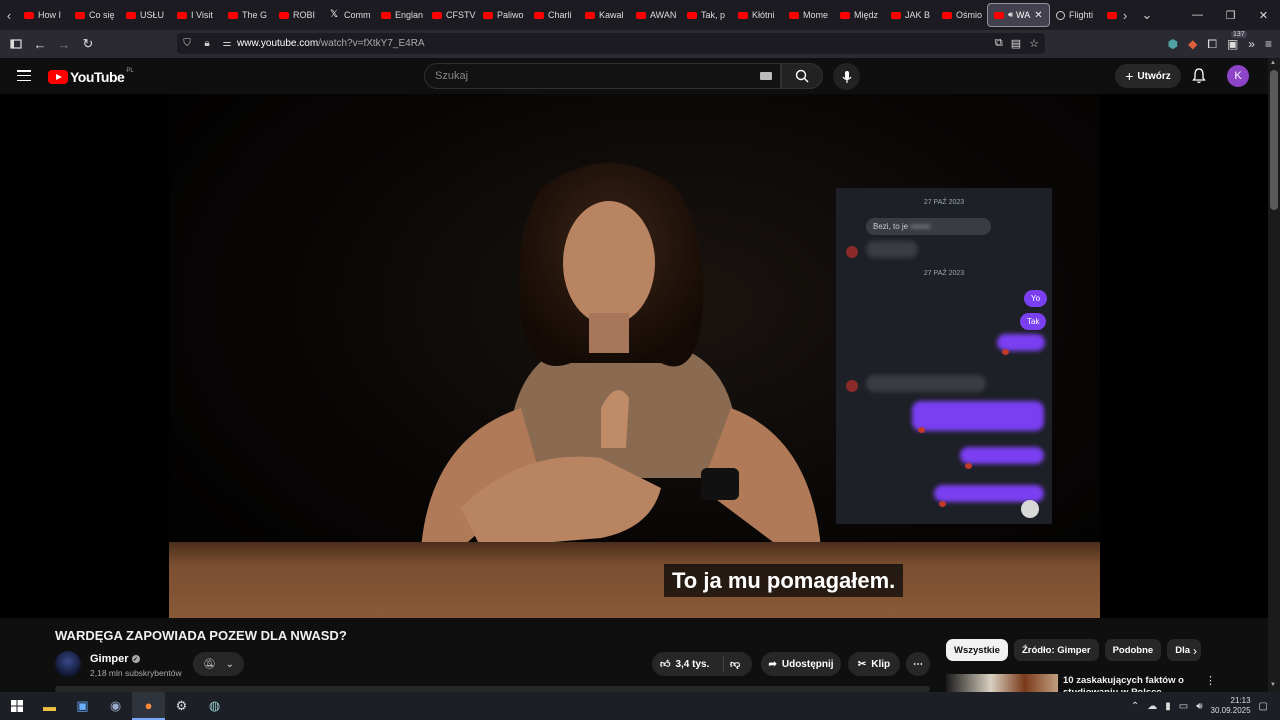  I want to click on tray-chevron-up-icon: ⌃, so click(1135, 706).